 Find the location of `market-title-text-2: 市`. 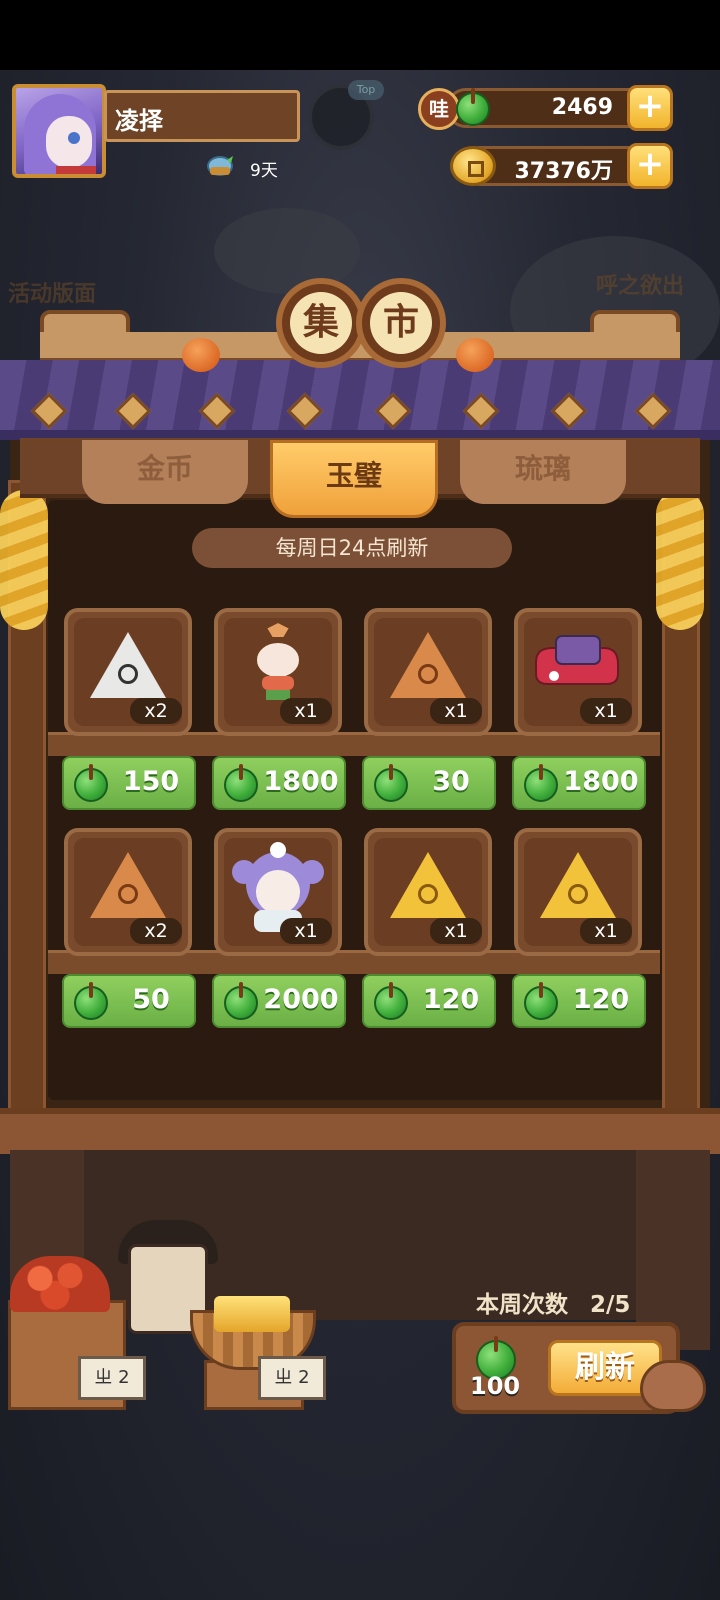

market-title-text-2: 市 is located at coordinates (401, 323).